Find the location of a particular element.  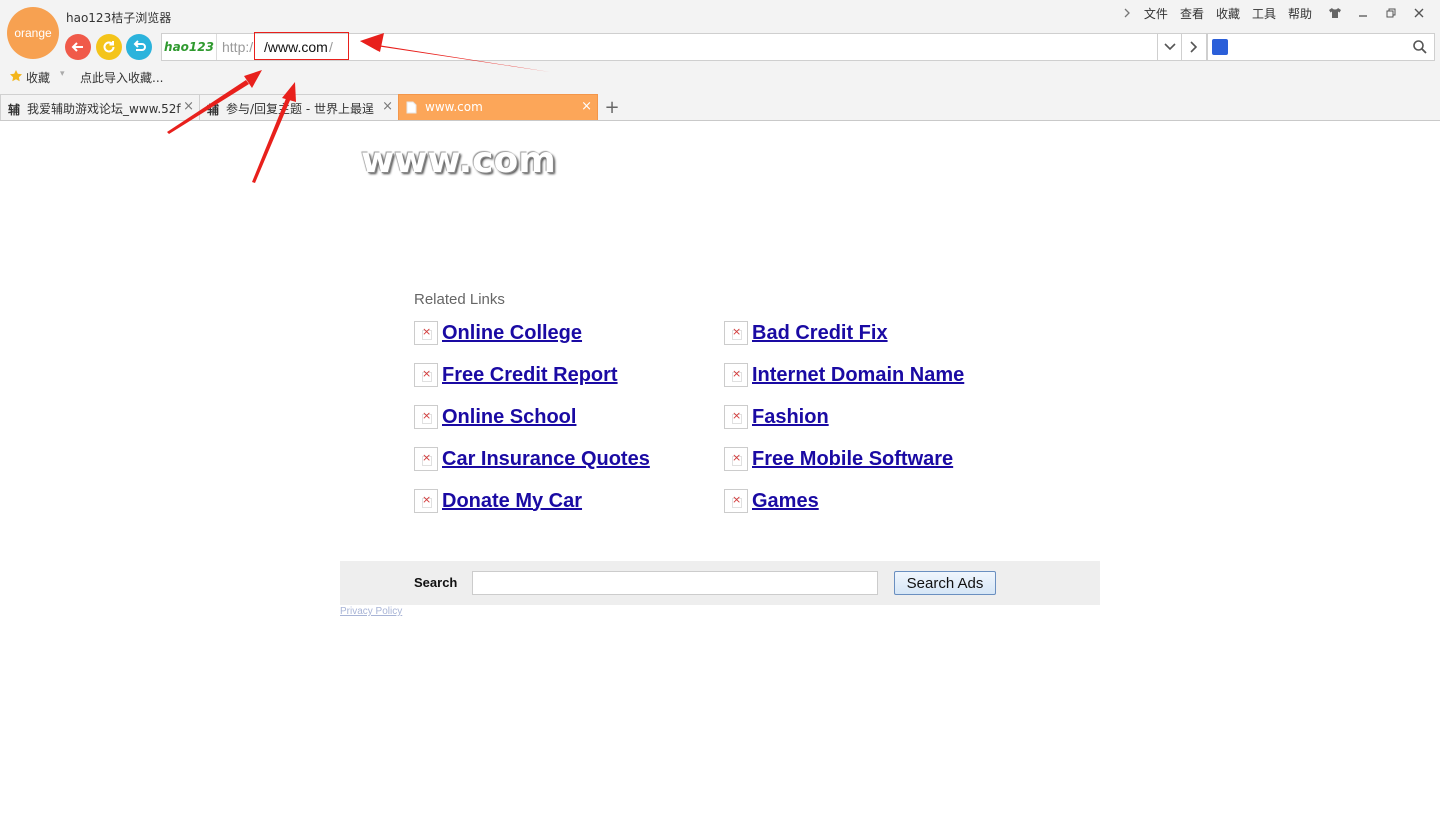

list-item: Fashion is located at coordinates (844, 417).